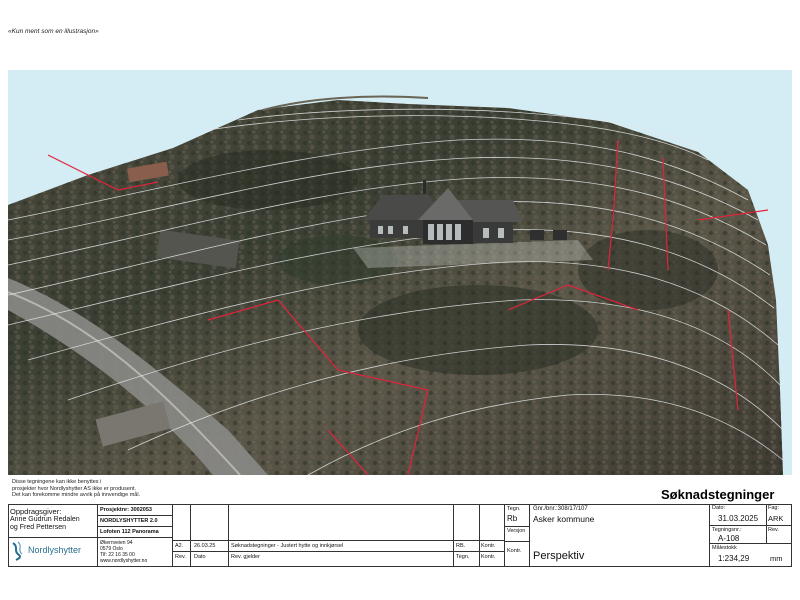  I want to click on drawing-title: Perspektiv, so click(559, 556).